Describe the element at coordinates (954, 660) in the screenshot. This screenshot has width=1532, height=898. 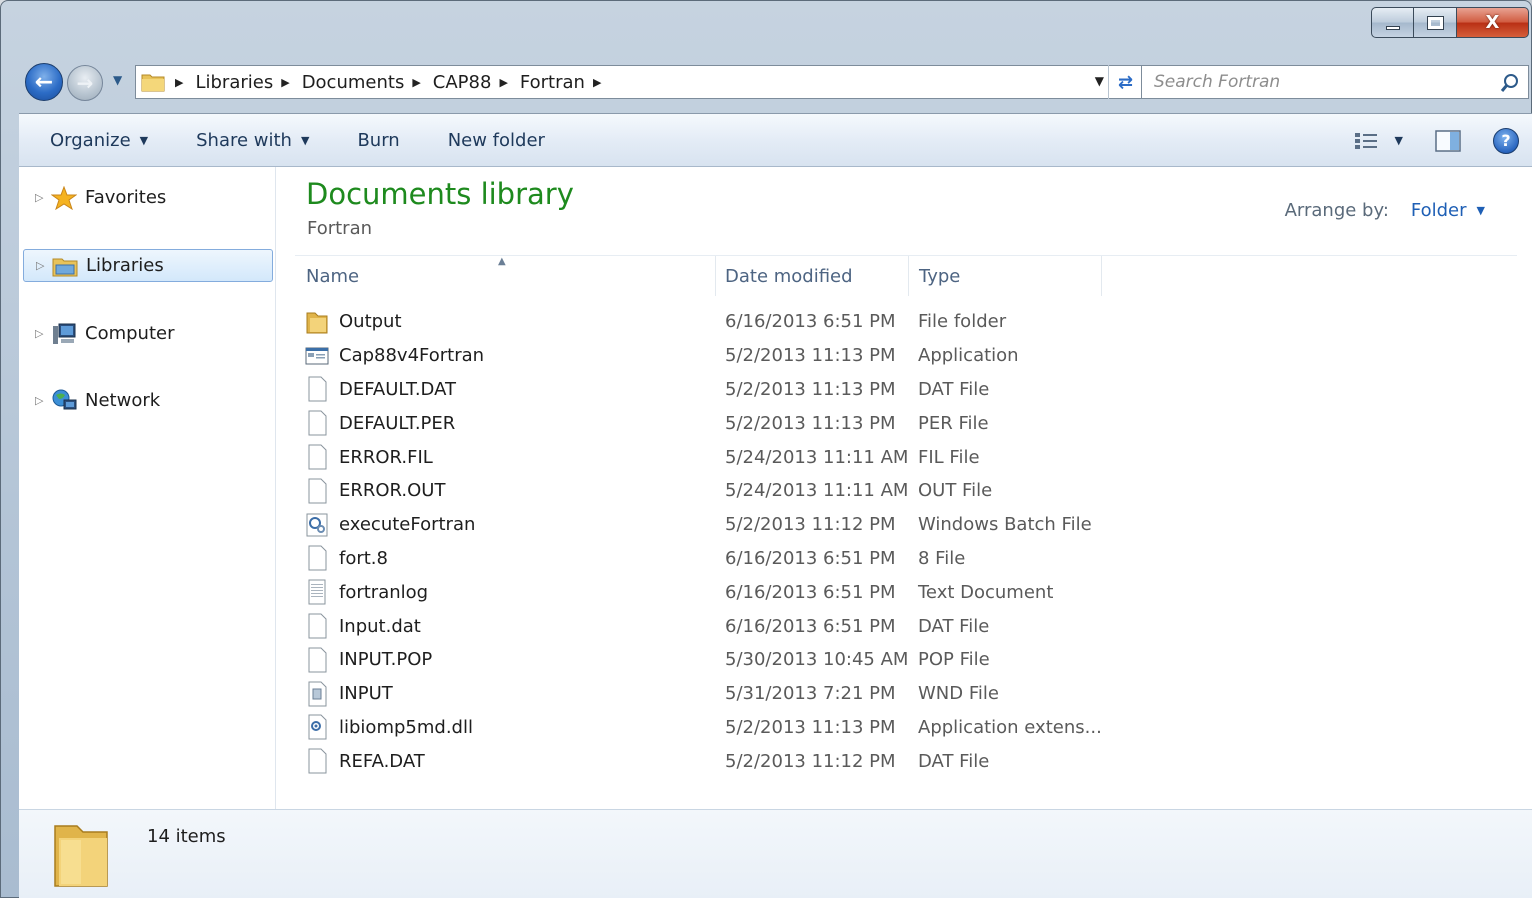
I see `file-type: POP File` at that location.